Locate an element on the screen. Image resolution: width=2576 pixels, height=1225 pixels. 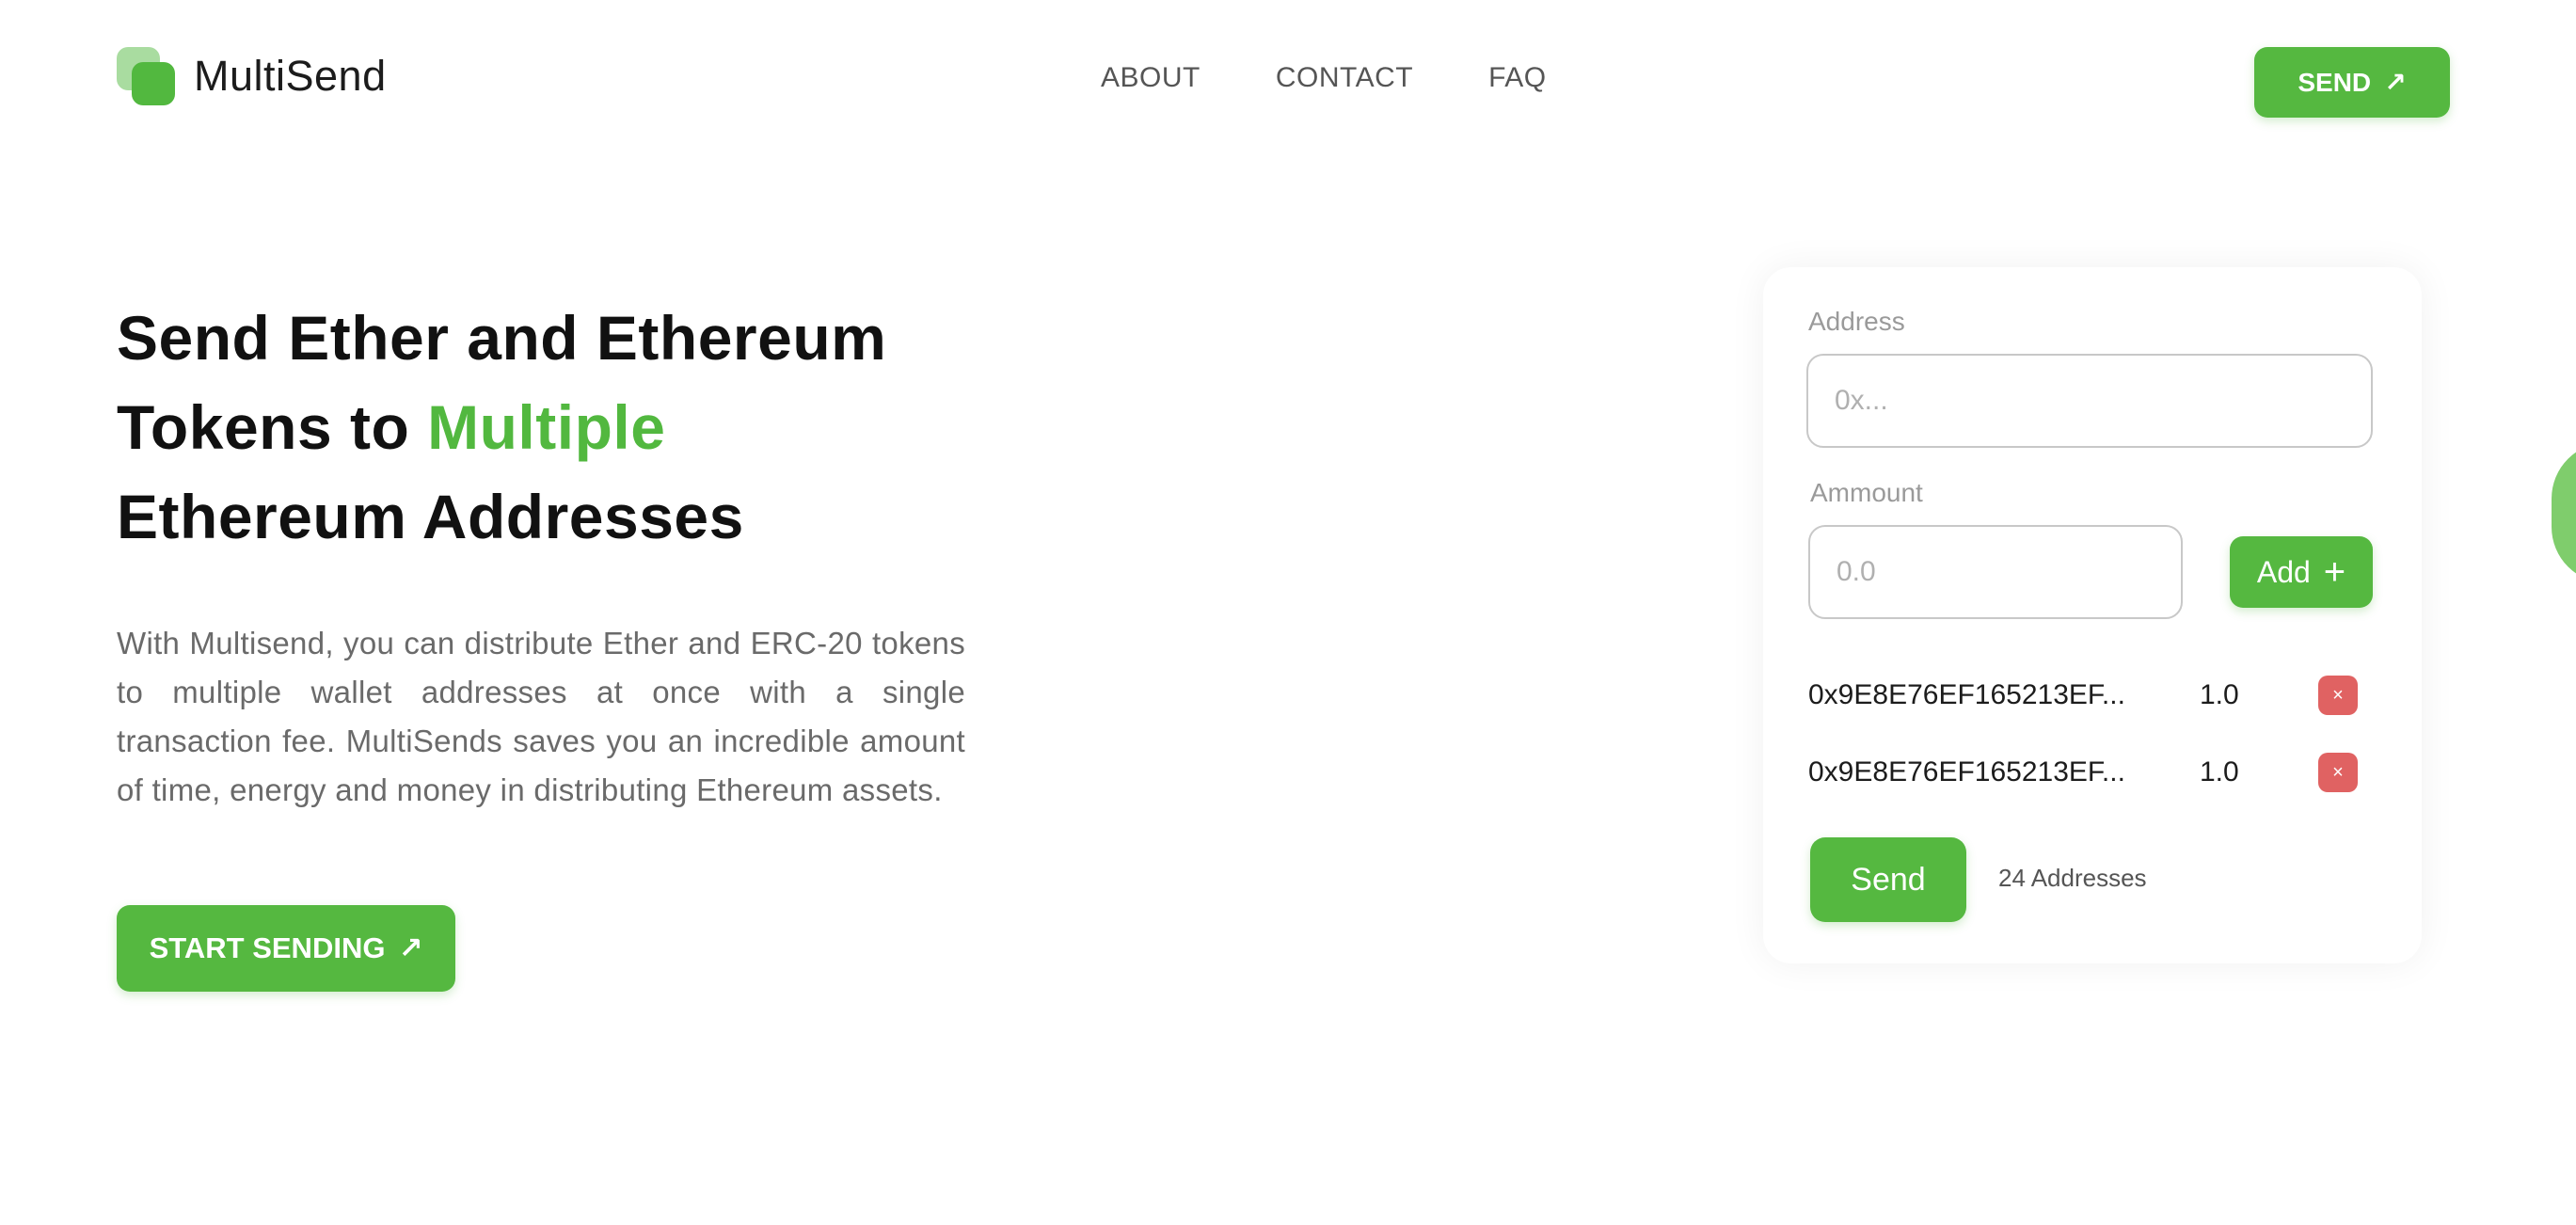
brand-logo: MultiSend is located at coordinates (252, 76).